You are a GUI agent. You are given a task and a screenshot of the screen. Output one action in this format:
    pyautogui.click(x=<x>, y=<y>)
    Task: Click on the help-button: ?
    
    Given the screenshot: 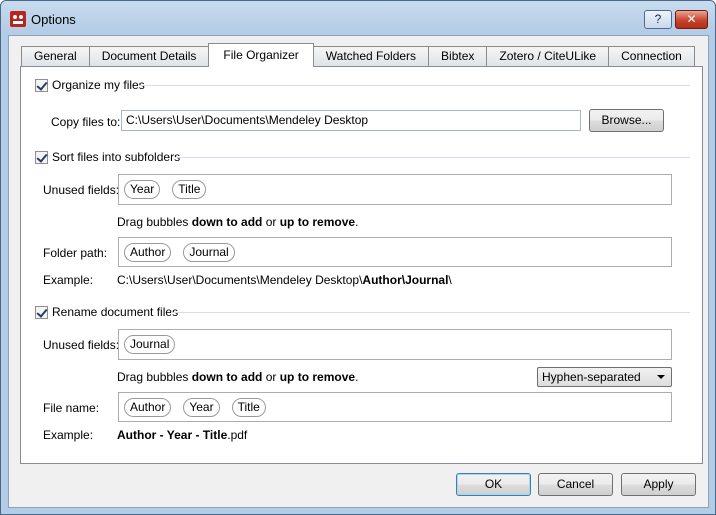 What is the action you would take?
    pyautogui.click(x=658, y=19)
    